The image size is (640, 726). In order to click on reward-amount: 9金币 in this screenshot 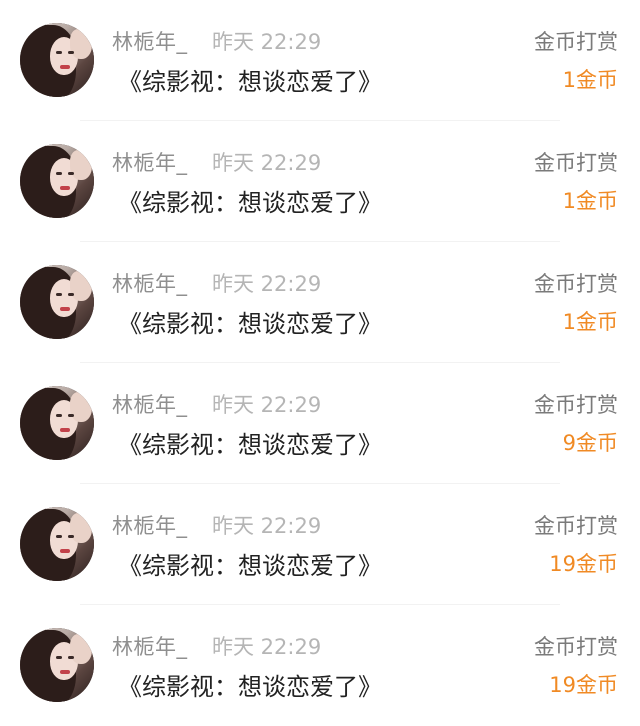, I will do `click(590, 443)`.